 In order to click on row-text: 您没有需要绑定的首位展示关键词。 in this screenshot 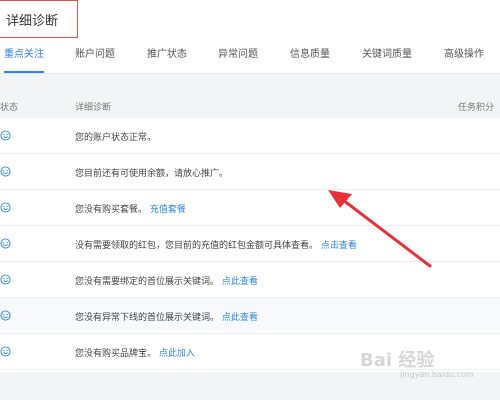, I will do `click(147, 282)`.